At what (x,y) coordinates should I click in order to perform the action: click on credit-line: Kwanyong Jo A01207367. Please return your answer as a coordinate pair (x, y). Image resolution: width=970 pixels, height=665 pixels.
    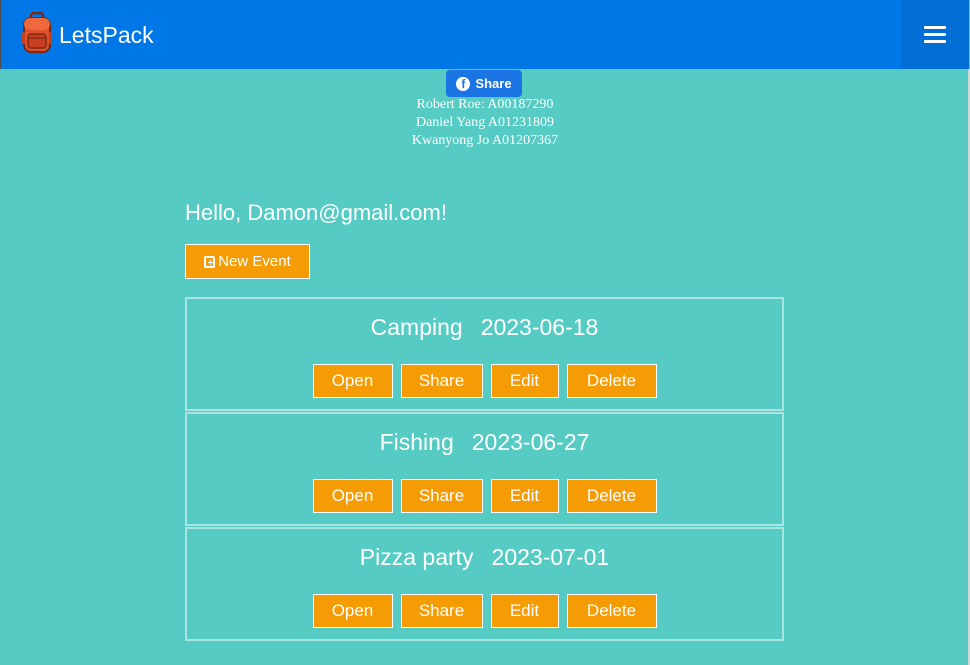
    Looking at the image, I should click on (485, 140).